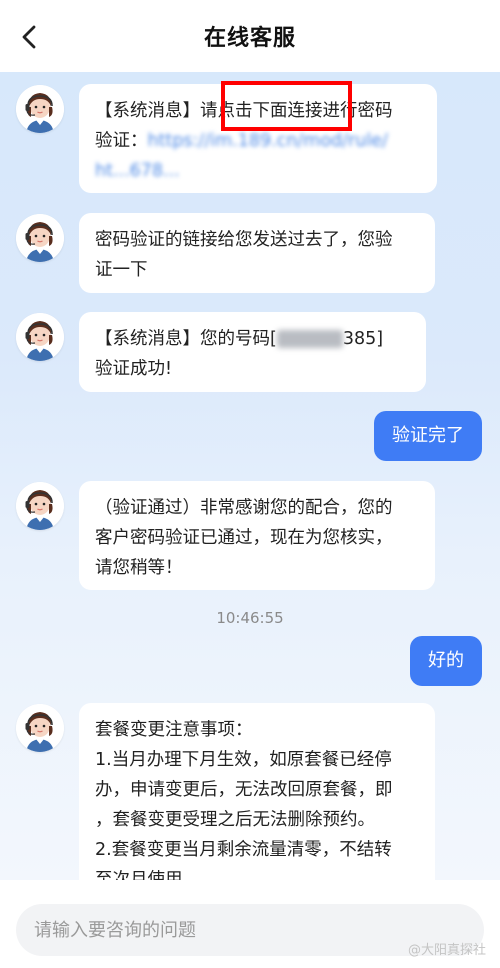 Image resolution: width=500 pixels, height=968 pixels. I want to click on back-arrow-icon, so click(29, 37).